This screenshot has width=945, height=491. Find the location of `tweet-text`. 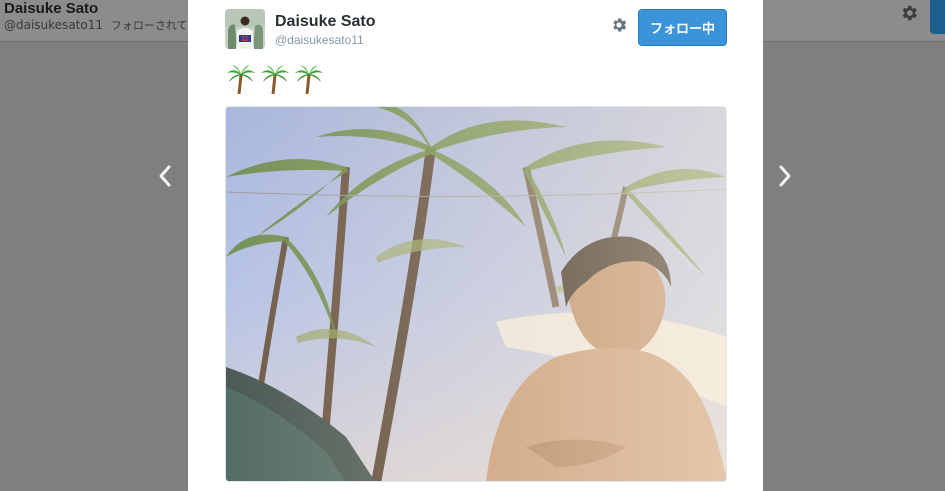

tweet-text is located at coordinates (275, 79).